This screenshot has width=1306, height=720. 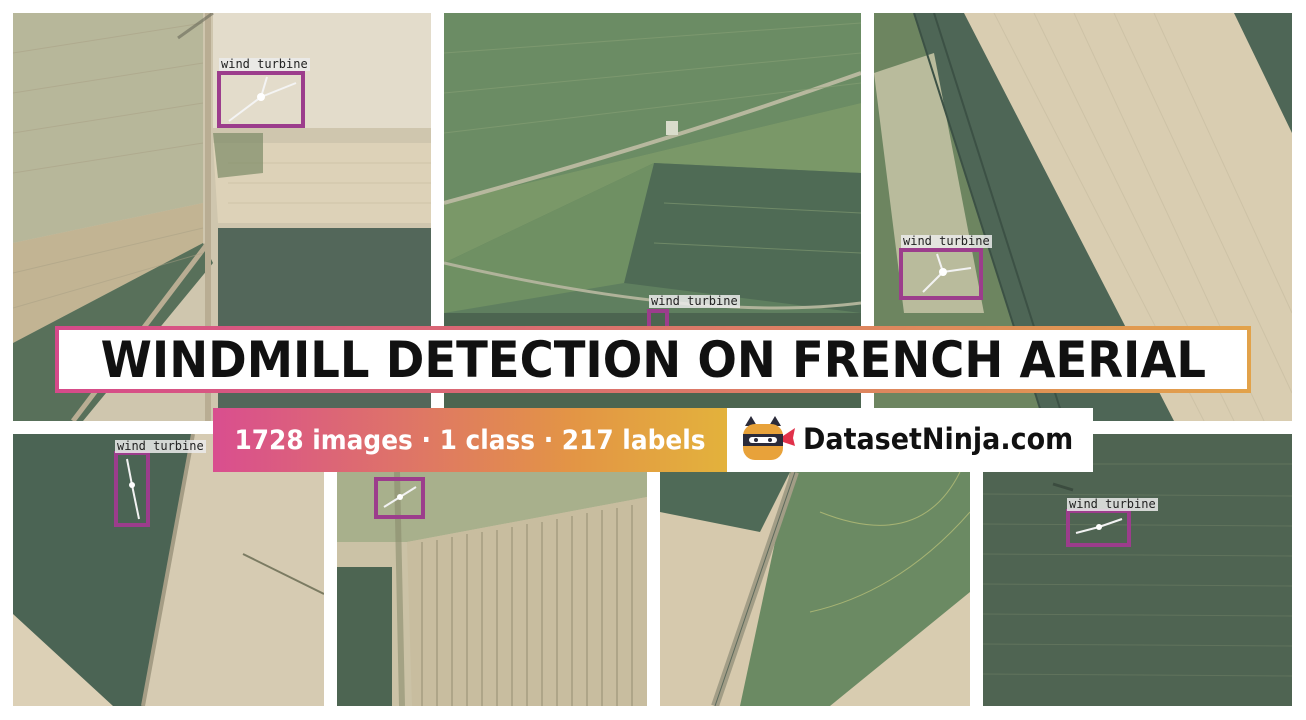 I want to click on stats-text: 1728 images · 1 class · 217 labels, so click(x=470, y=440).